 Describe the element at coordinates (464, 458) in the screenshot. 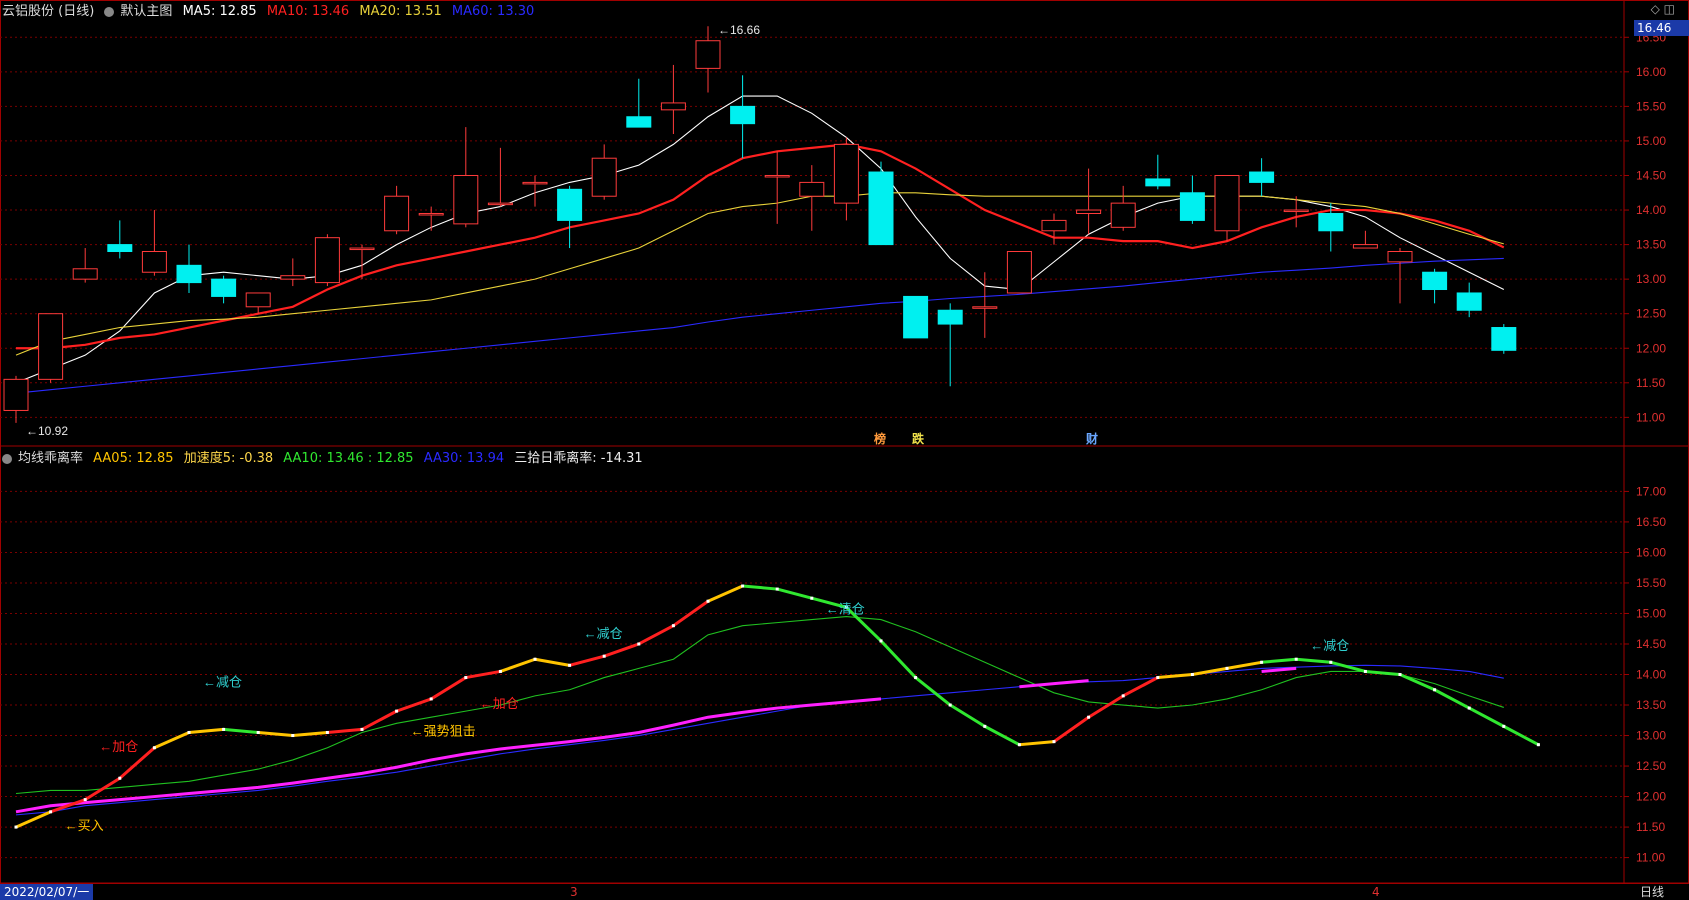

I see `aa30-label: AA30: 13.94` at that location.